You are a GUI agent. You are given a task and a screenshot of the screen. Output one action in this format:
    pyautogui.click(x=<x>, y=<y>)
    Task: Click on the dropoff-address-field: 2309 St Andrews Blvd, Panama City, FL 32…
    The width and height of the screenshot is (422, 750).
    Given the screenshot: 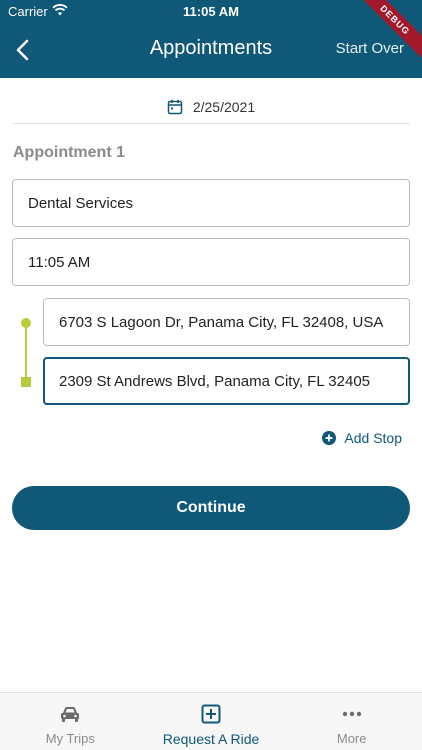 What is the action you would take?
    pyautogui.click(x=226, y=381)
    